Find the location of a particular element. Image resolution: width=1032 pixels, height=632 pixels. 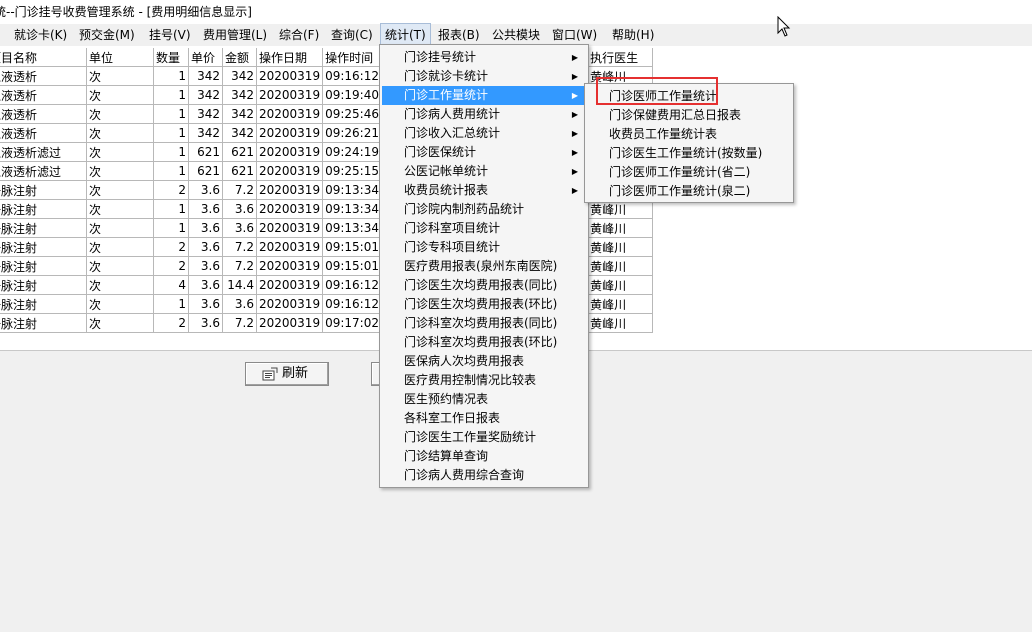

stats-menu-item: 医疗费用控制情况比较表 is located at coordinates (484, 380).